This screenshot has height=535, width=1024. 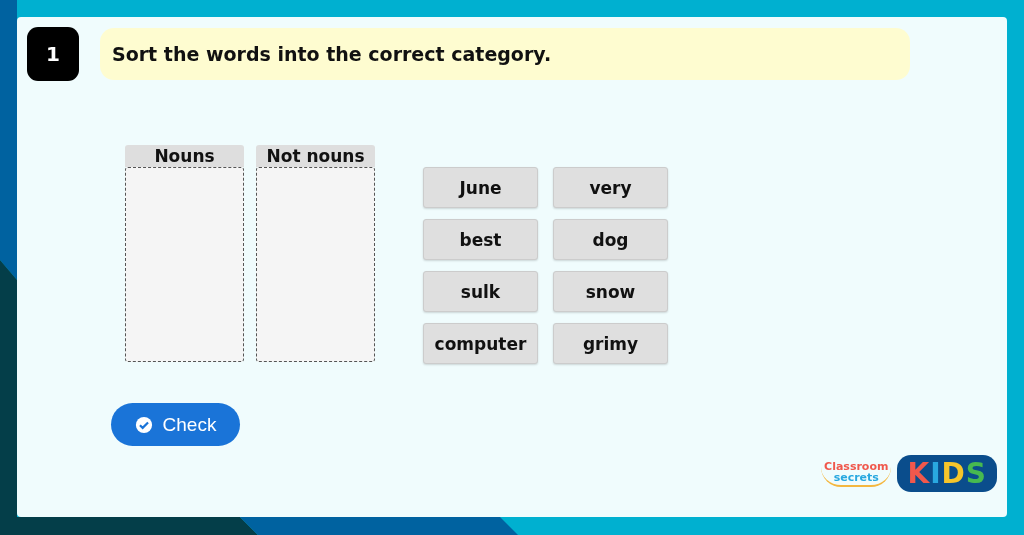 What do you see at coordinates (505, 54) in the screenshot?
I see `question-prompt: Sort the words into the correct category.` at bounding box center [505, 54].